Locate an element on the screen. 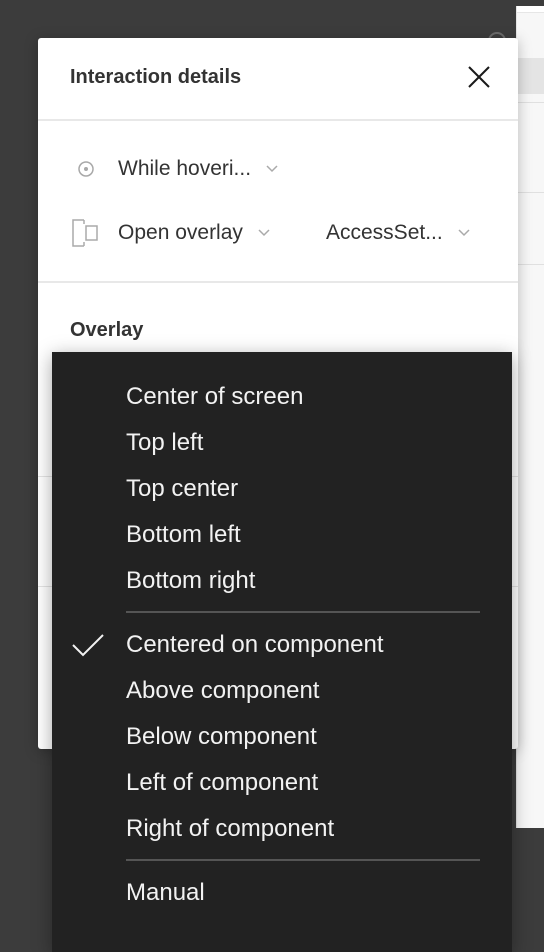  menu-item-above-component: Above component is located at coordinates (282, 691).